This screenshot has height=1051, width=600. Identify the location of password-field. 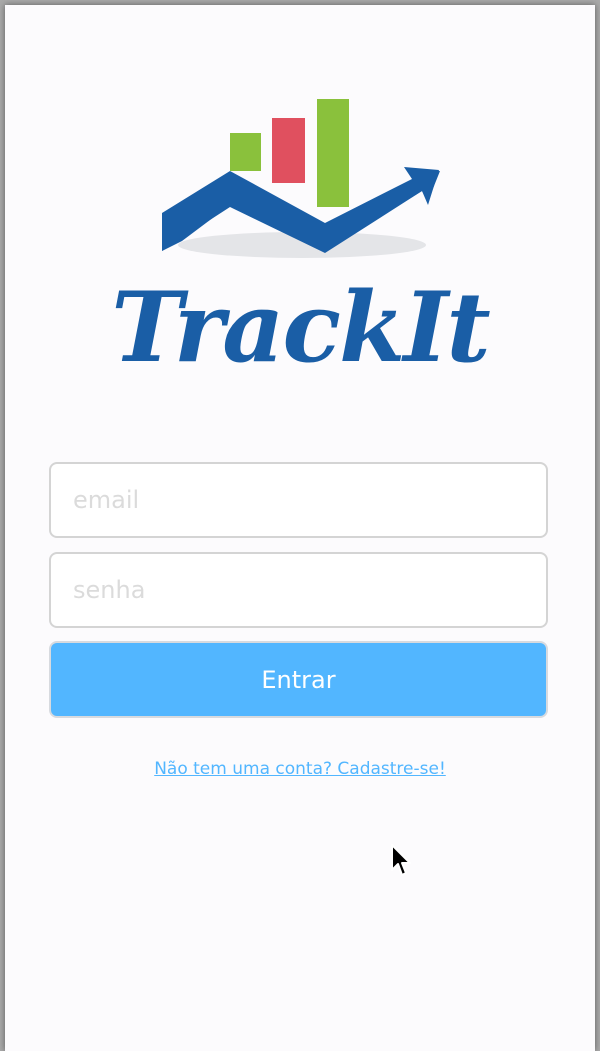
(298, 590).